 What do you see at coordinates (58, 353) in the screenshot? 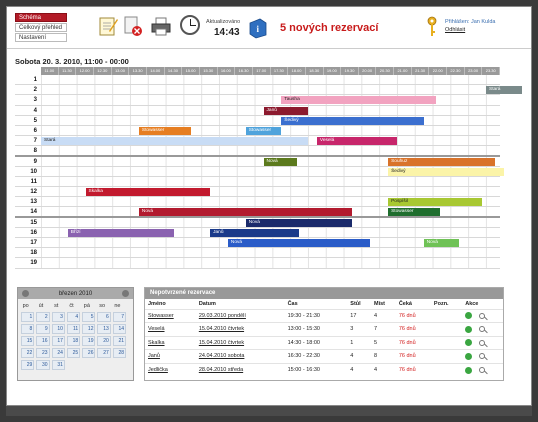
I see `calendar-day: 24` at bounding box center [58, 353].